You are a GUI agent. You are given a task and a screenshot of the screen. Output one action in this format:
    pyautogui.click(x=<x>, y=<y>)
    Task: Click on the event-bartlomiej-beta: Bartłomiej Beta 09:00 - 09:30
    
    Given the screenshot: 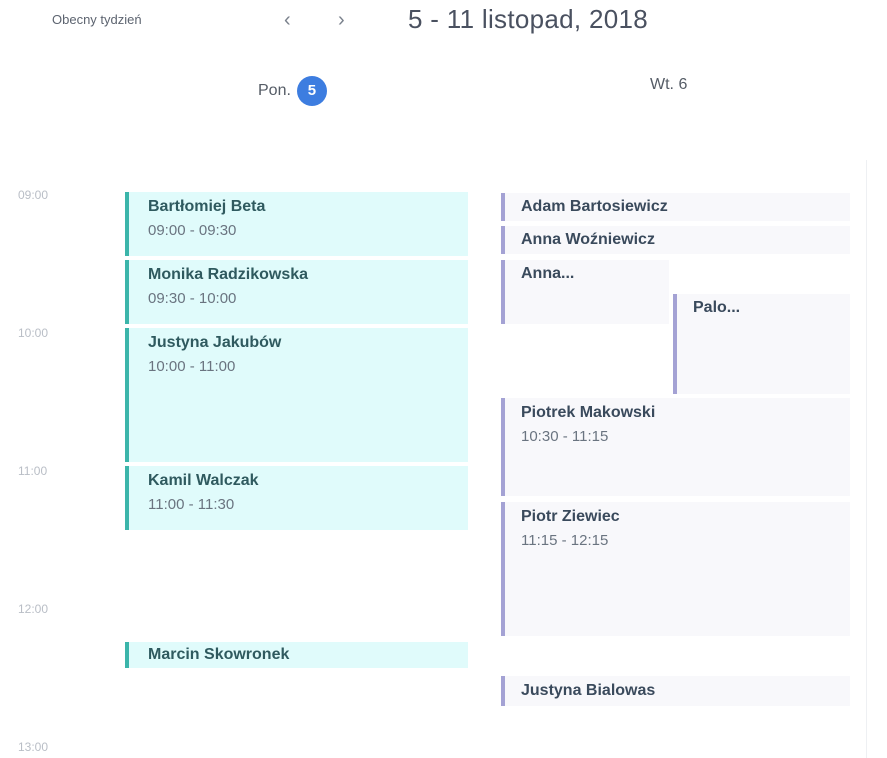 What is the action you would take?
    pyautogui.click(x=296, y=224)
    